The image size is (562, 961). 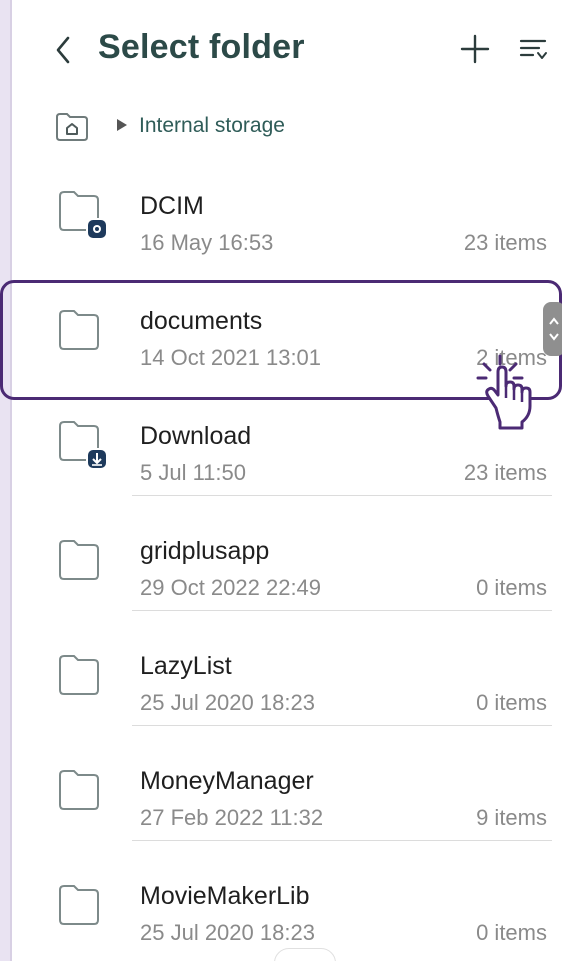 I want to click on sort-list-icon, so click(x=533, y=49).